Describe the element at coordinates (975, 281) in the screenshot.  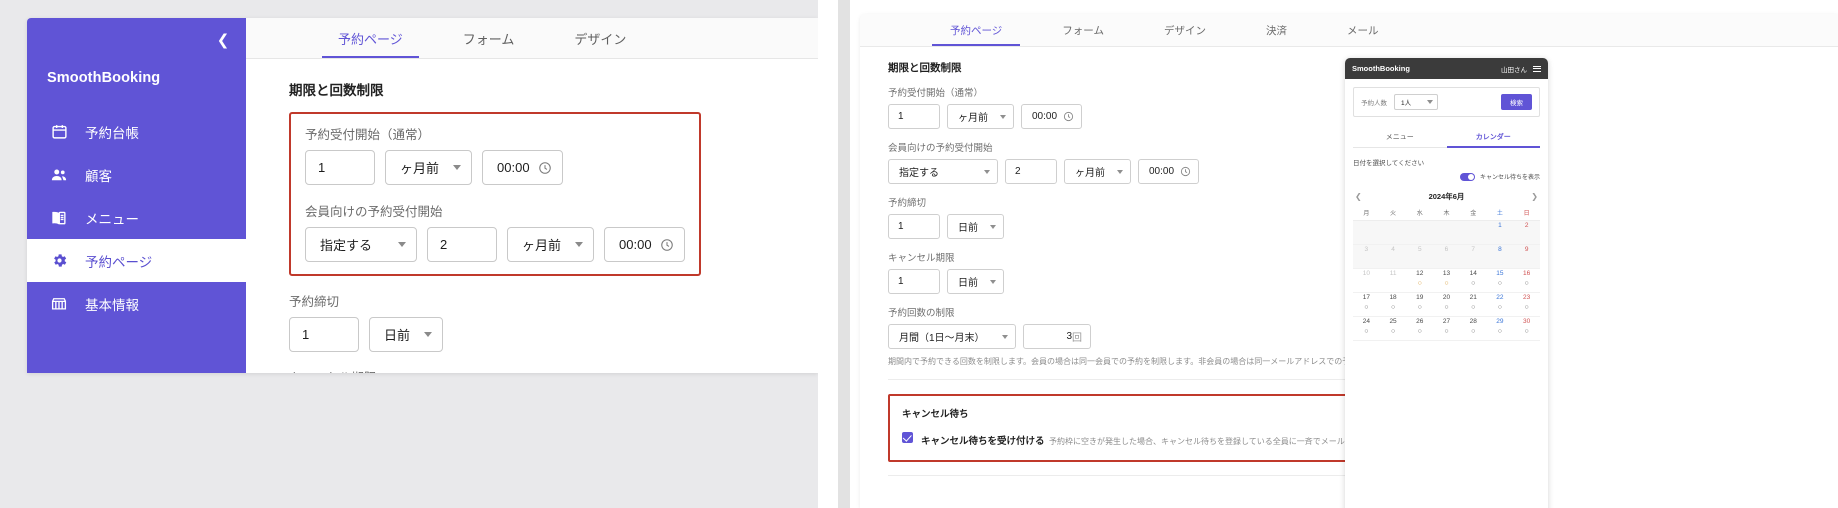
I see `cancel-limit-unit-select: 日前` at that location.